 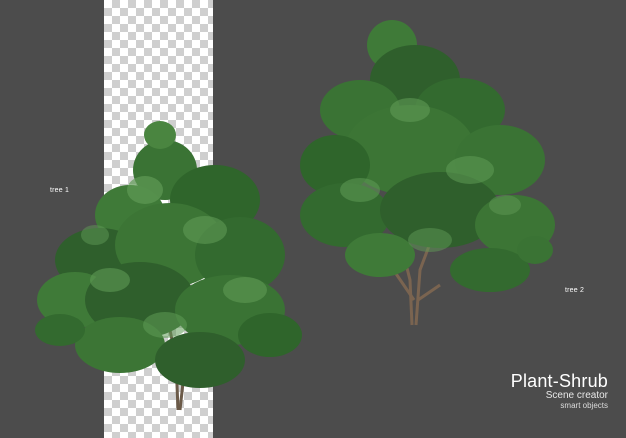 What do you see at coordinates (584, 405) in the screenshot?
I see `brand-tagline: smart objects` at bounding box center [584, 405].